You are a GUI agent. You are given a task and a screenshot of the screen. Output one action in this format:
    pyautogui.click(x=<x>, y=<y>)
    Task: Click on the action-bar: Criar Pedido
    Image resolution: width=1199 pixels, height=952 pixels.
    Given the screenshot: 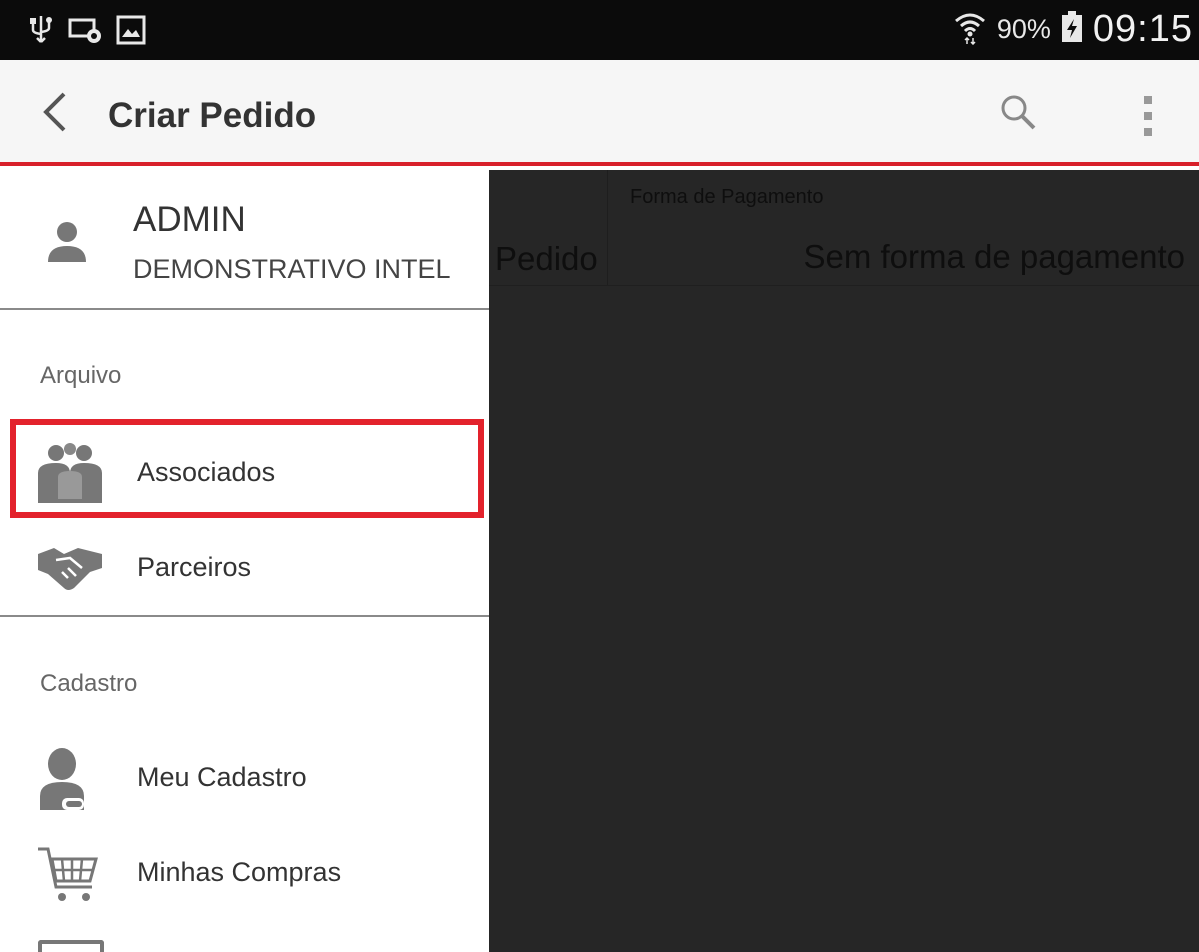 What is the action you would take?
    pyautogui.click(x=599, y=113)
    